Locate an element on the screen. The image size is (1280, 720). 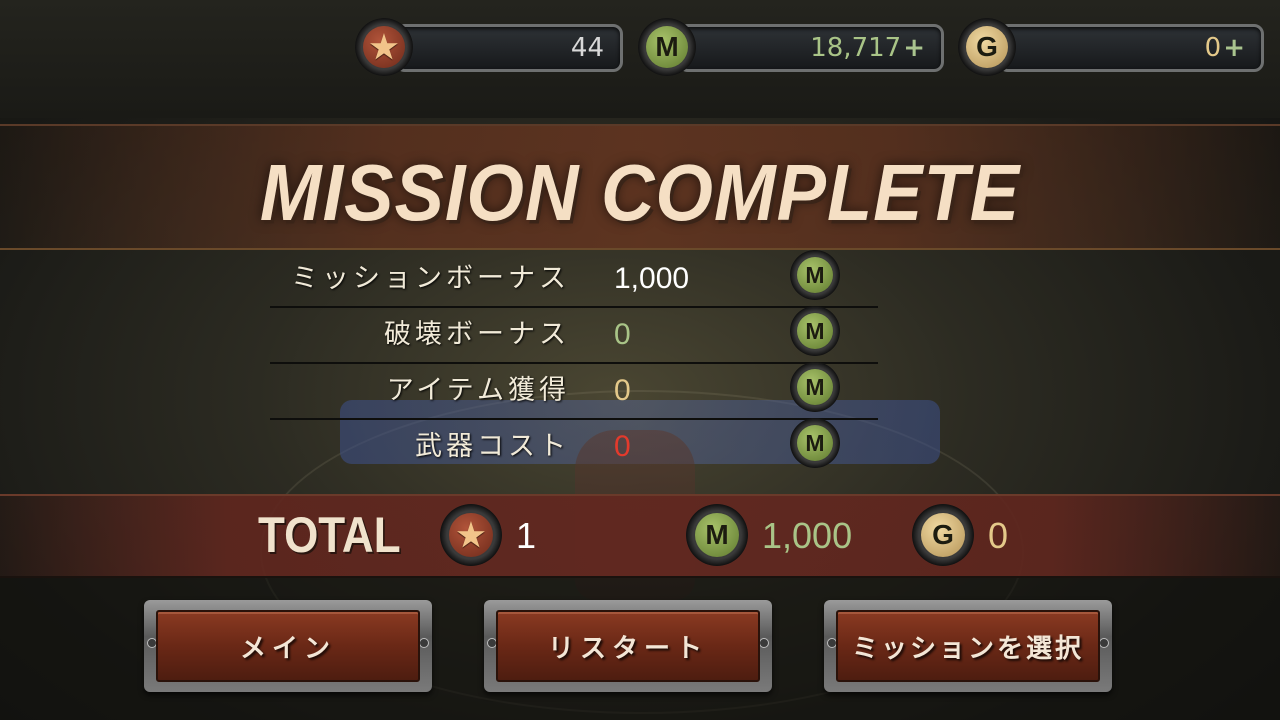
add-gold-button: + is located at coordinates (1234, 48).